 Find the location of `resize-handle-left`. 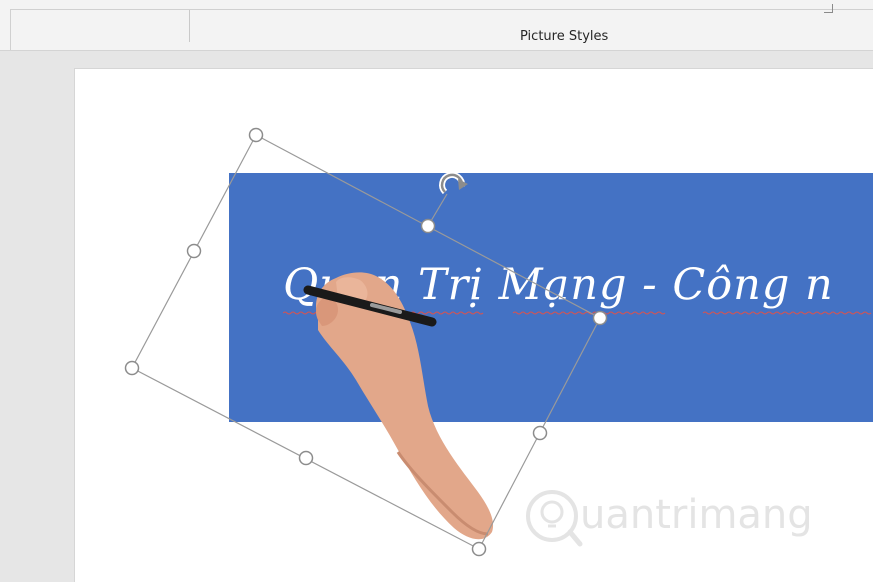

resize-handle-left is located at coordinates (194, 251).